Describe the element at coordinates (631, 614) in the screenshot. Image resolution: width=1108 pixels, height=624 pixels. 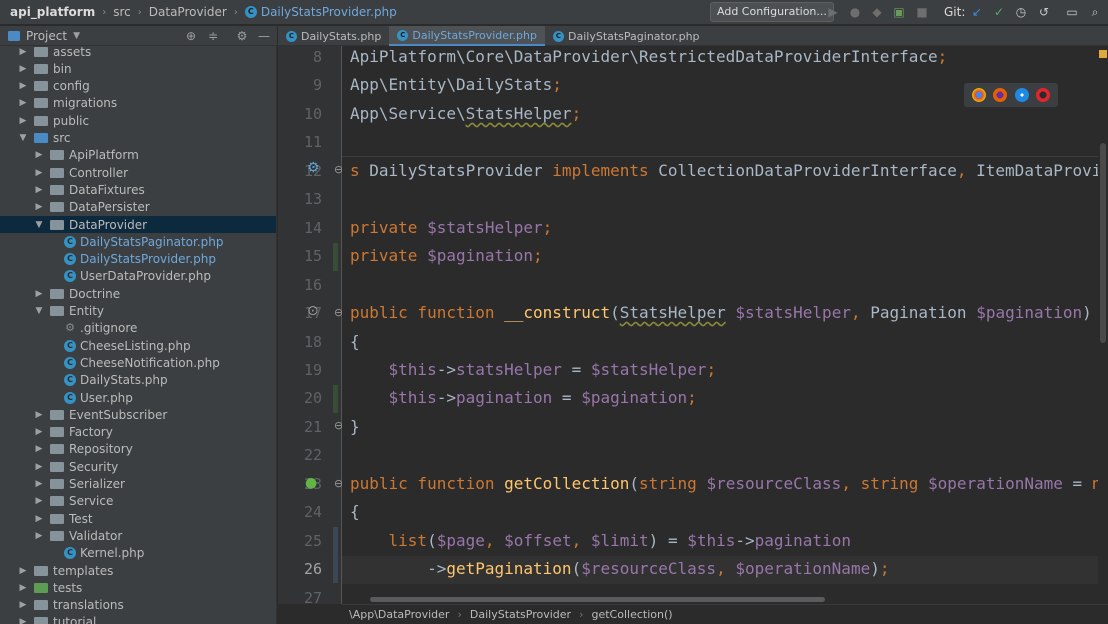
I see `breadcrumb-method: getCollection()` at that location.